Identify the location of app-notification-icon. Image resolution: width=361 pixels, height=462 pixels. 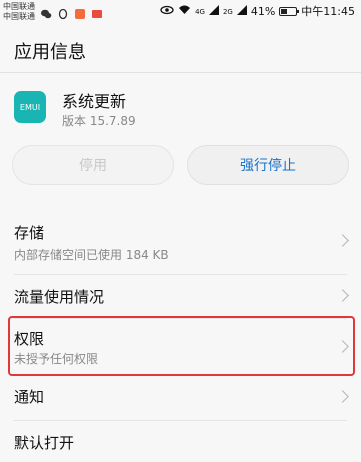
(80, 12).